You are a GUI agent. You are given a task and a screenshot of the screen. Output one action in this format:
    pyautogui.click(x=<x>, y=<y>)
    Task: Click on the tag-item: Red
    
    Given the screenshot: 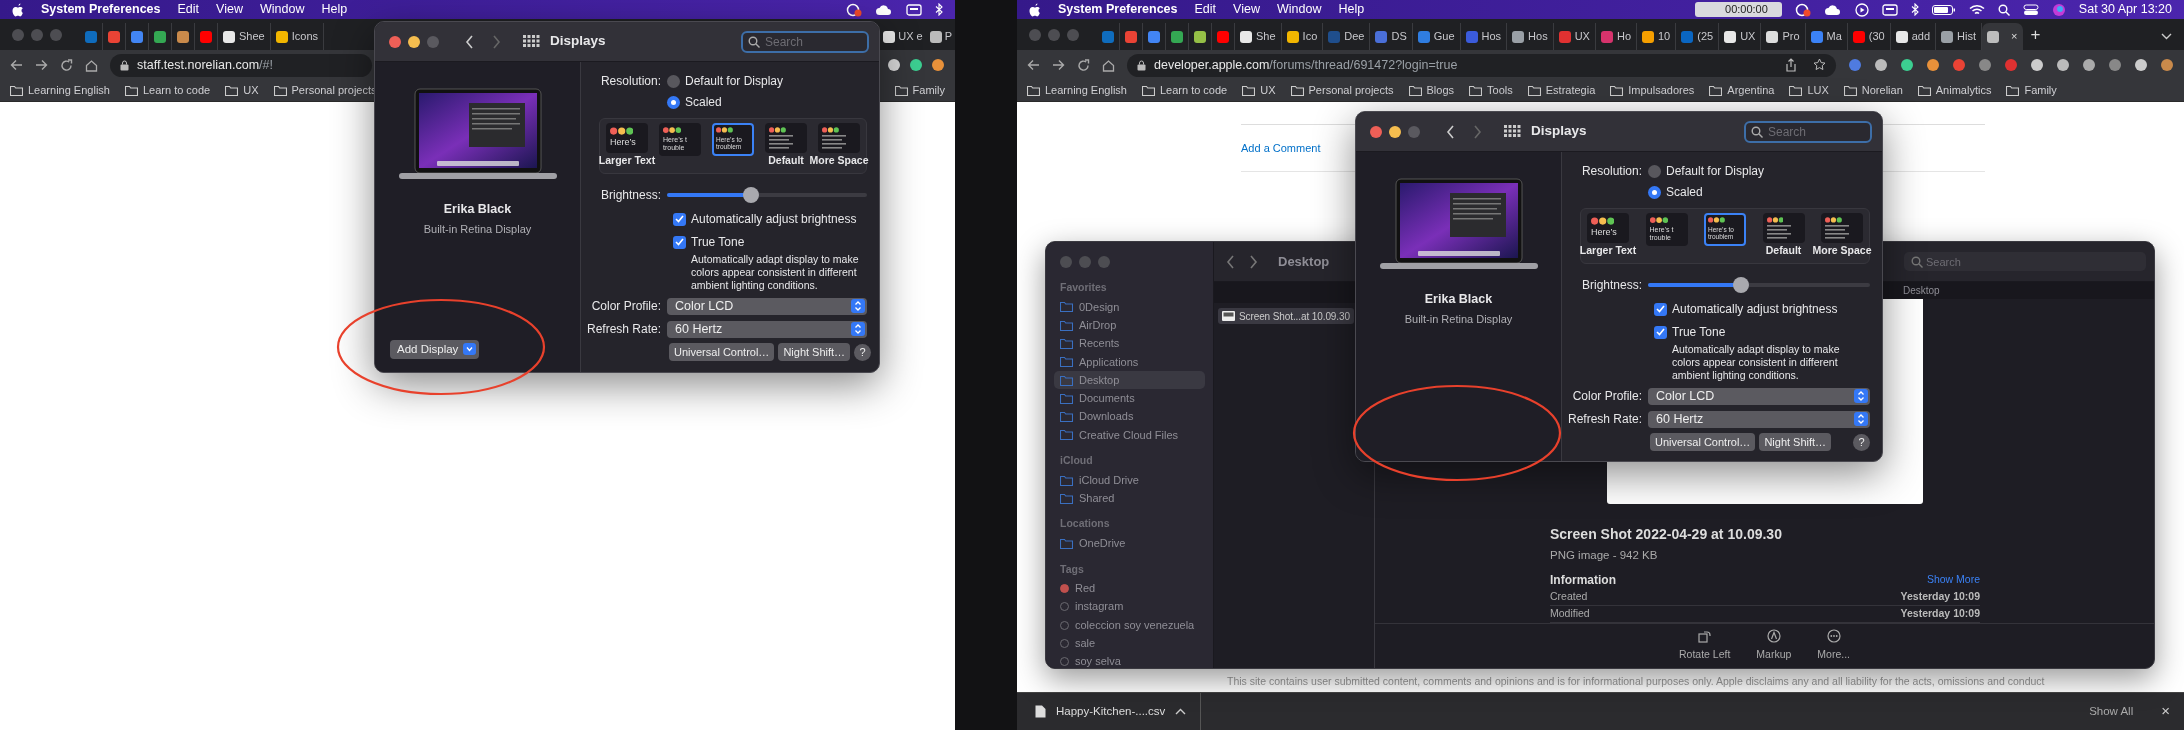 What is the action you would take?
    pyautogui.click(x=1129, y=588)
    